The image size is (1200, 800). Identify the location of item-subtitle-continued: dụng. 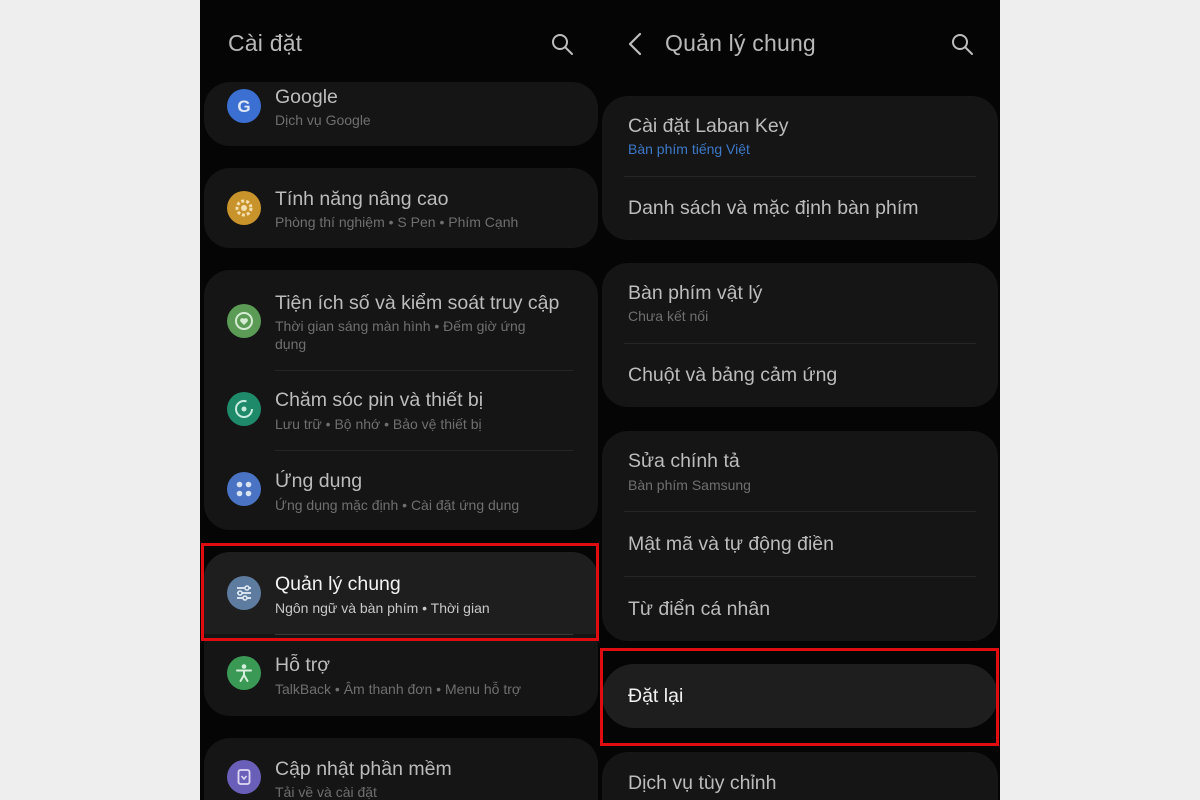
(291, 344).